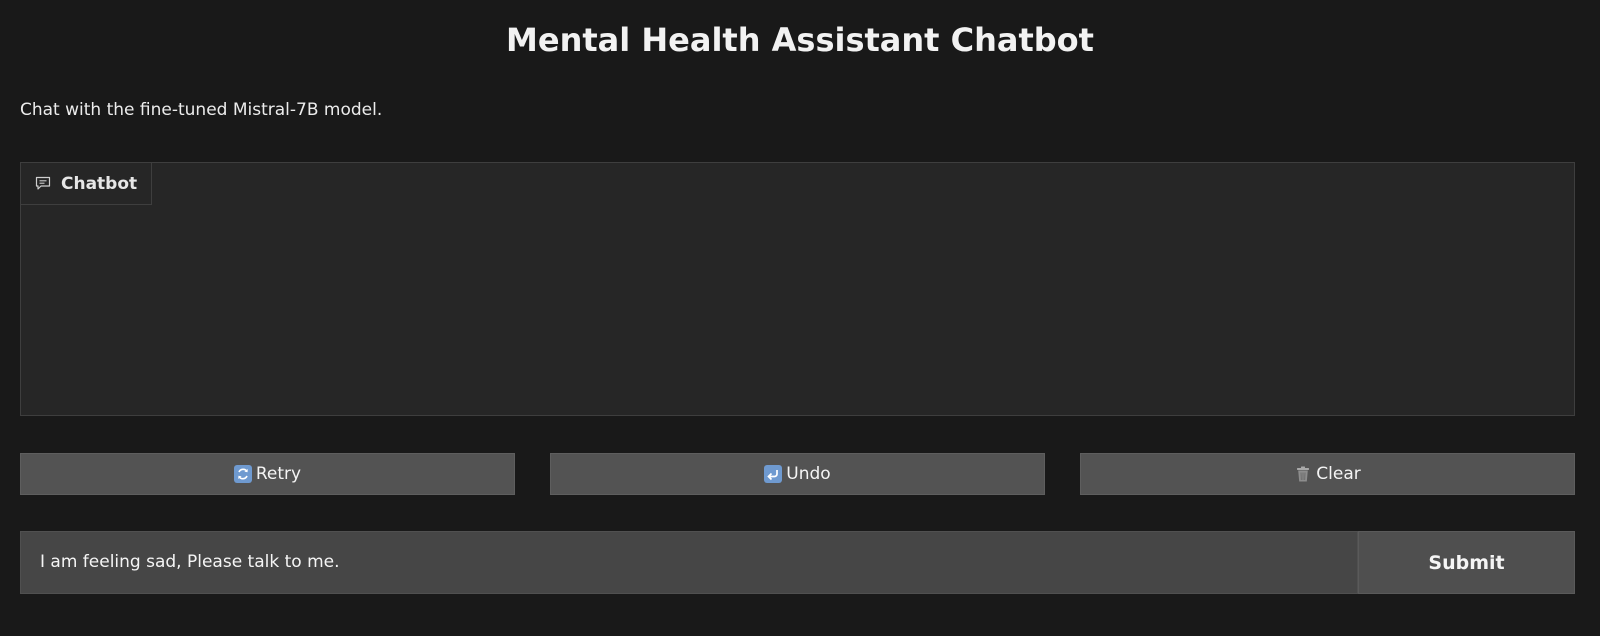  I want to click on retry-button: Retry, so click(267, 474).